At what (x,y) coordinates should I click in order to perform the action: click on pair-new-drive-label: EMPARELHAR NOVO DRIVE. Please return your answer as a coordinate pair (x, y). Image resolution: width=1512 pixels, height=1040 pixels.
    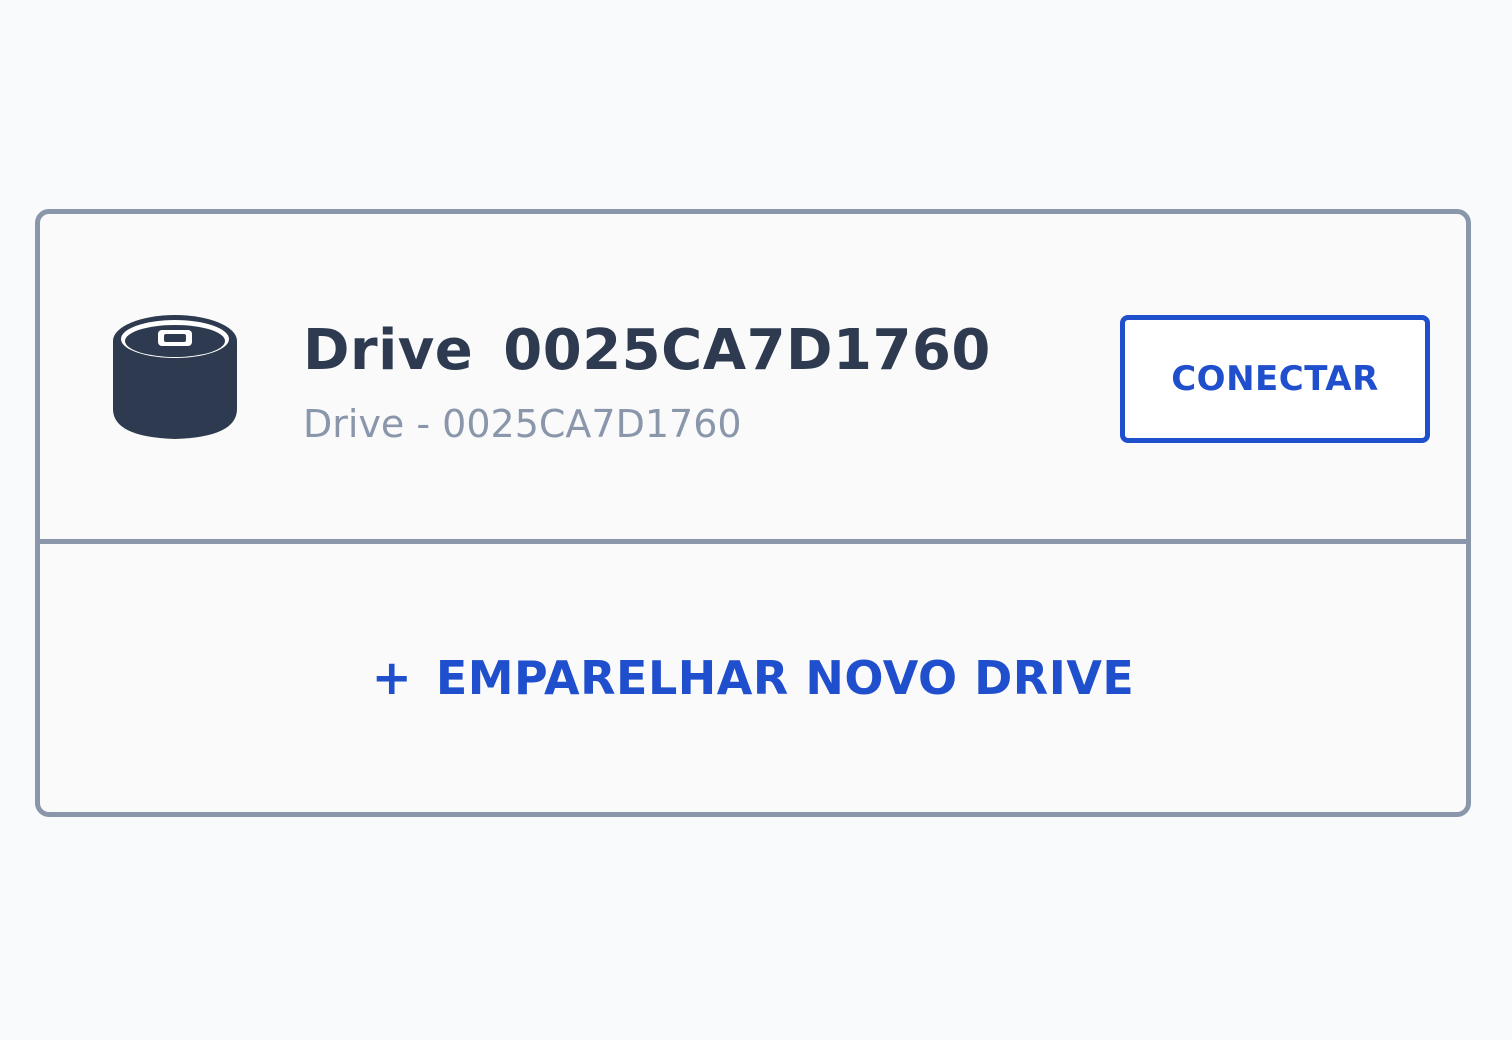
    Looking at the image, I should click on (785, 678).